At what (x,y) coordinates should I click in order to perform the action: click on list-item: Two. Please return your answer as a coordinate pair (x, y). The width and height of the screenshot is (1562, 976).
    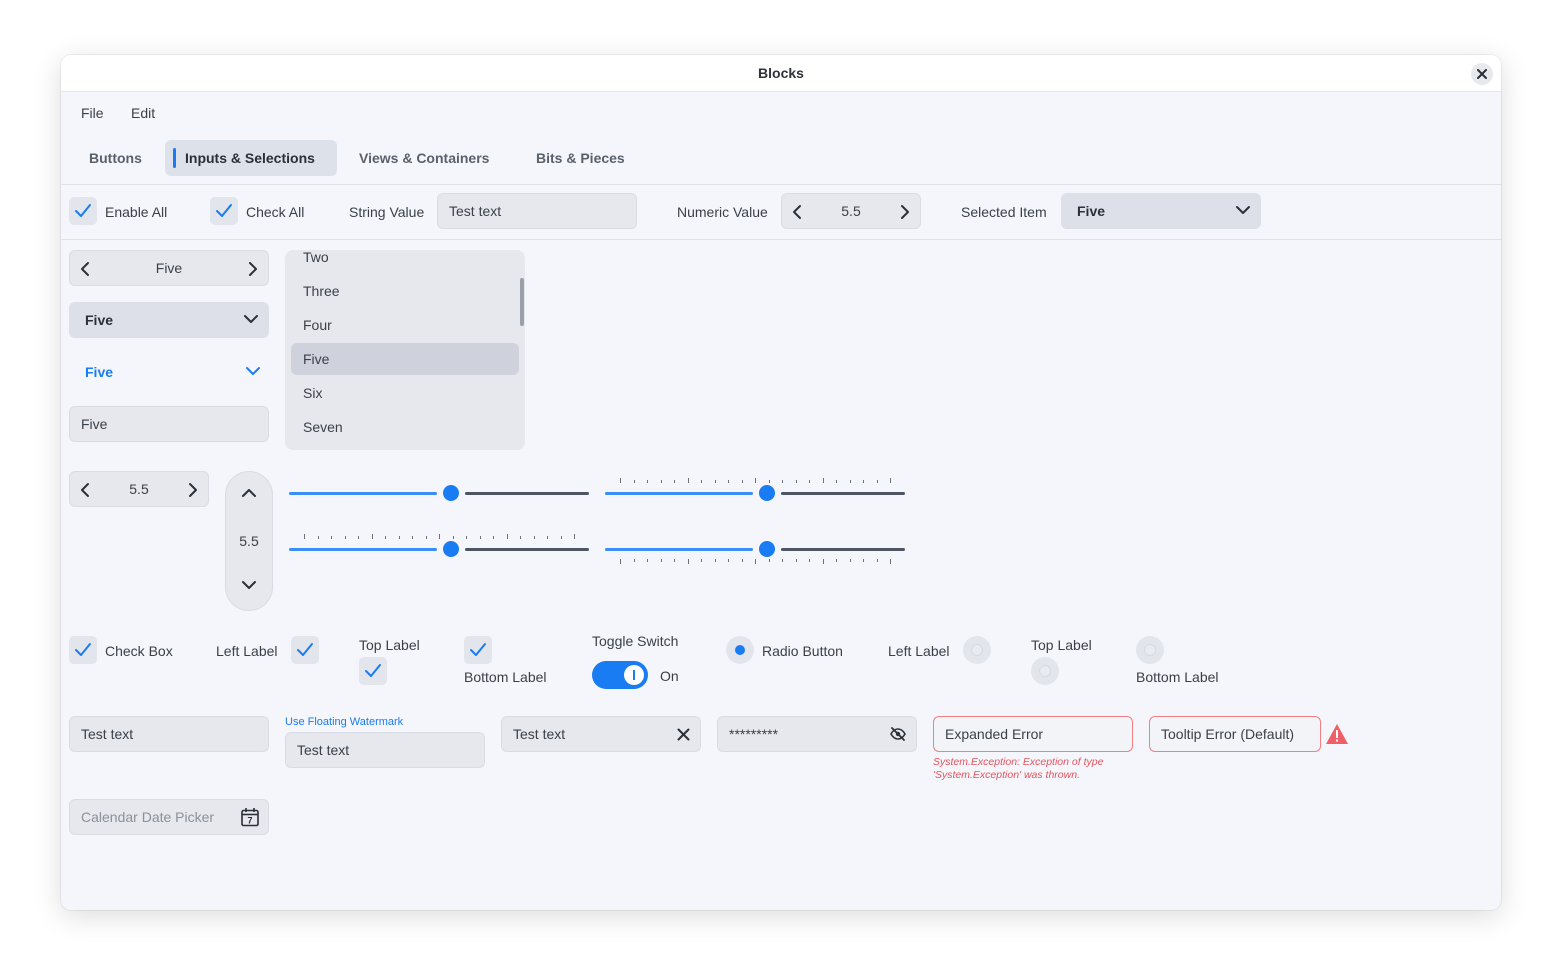
    Looking at the image, I should click on (405, 261).